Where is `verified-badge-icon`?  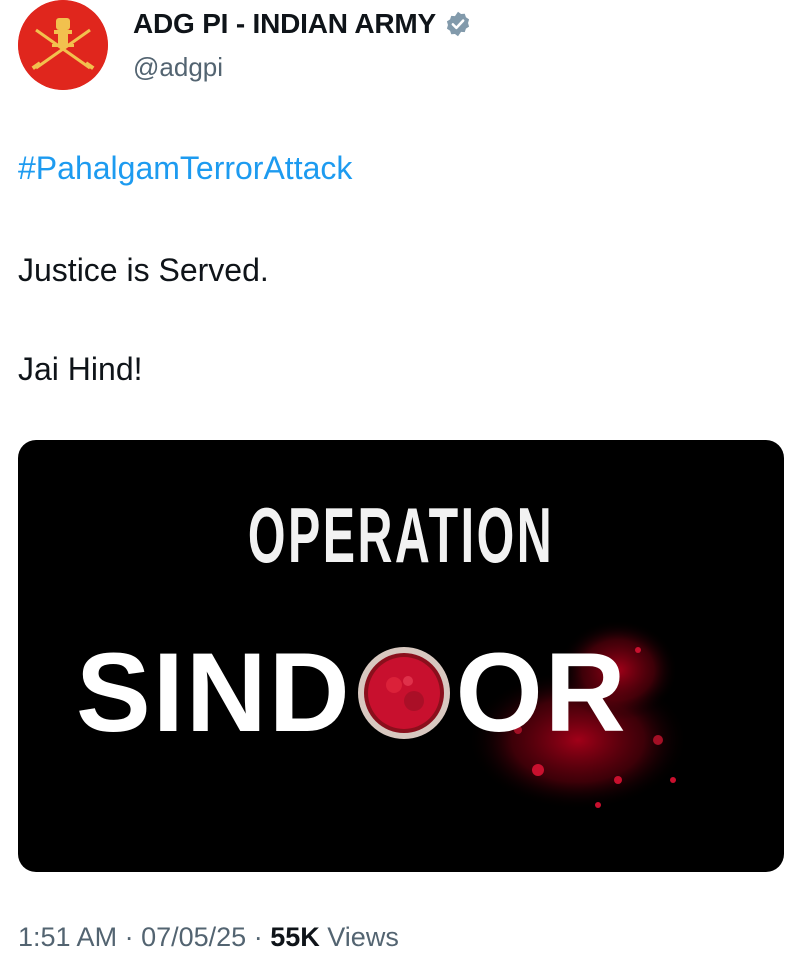
verified-badge-icon is located at coordinates (458, 24).